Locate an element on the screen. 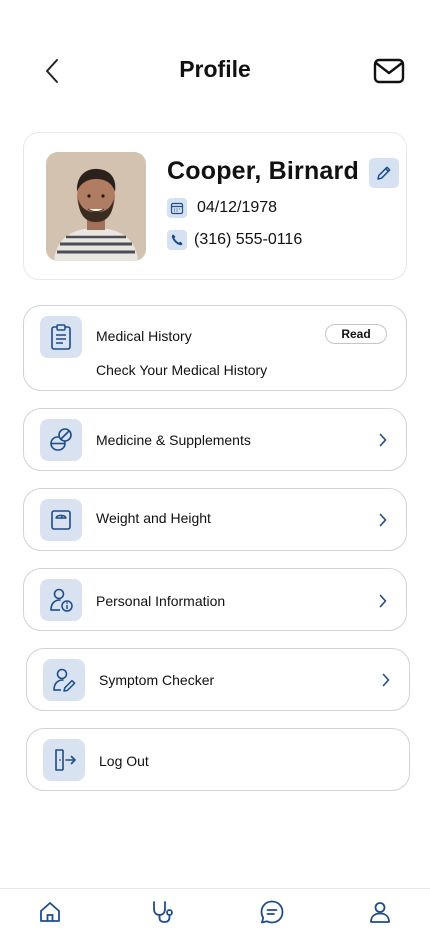 The image size is (430, 932). nav-home is located at coordinates (50, 912).